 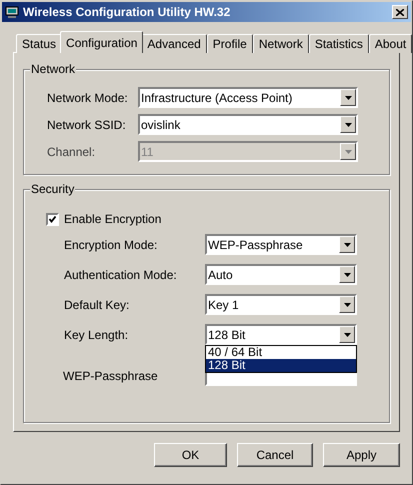 I want to click on field-label: WEP-Passphrase, so click(x=111, y=376).